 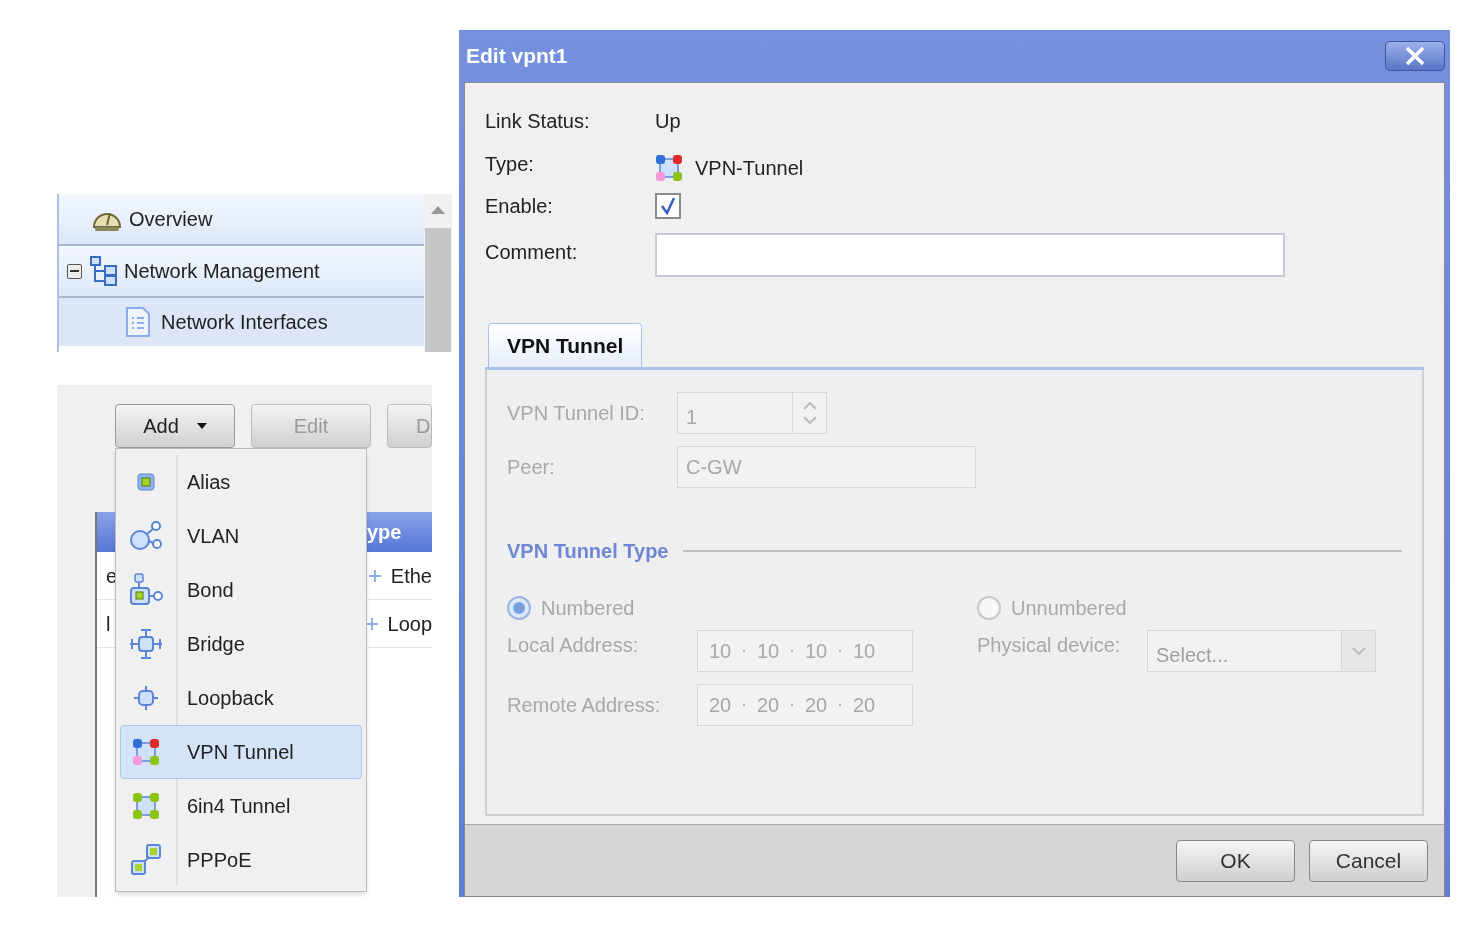 What do you see at coordinates (146, 860) in the screenshot?
I see `linked-nodes-icon` at bounding box center [146, 860].